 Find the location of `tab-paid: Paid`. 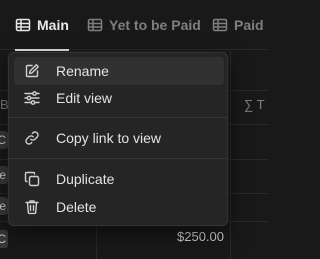

tab-paid: Paid is located at coordinates (238, 25).